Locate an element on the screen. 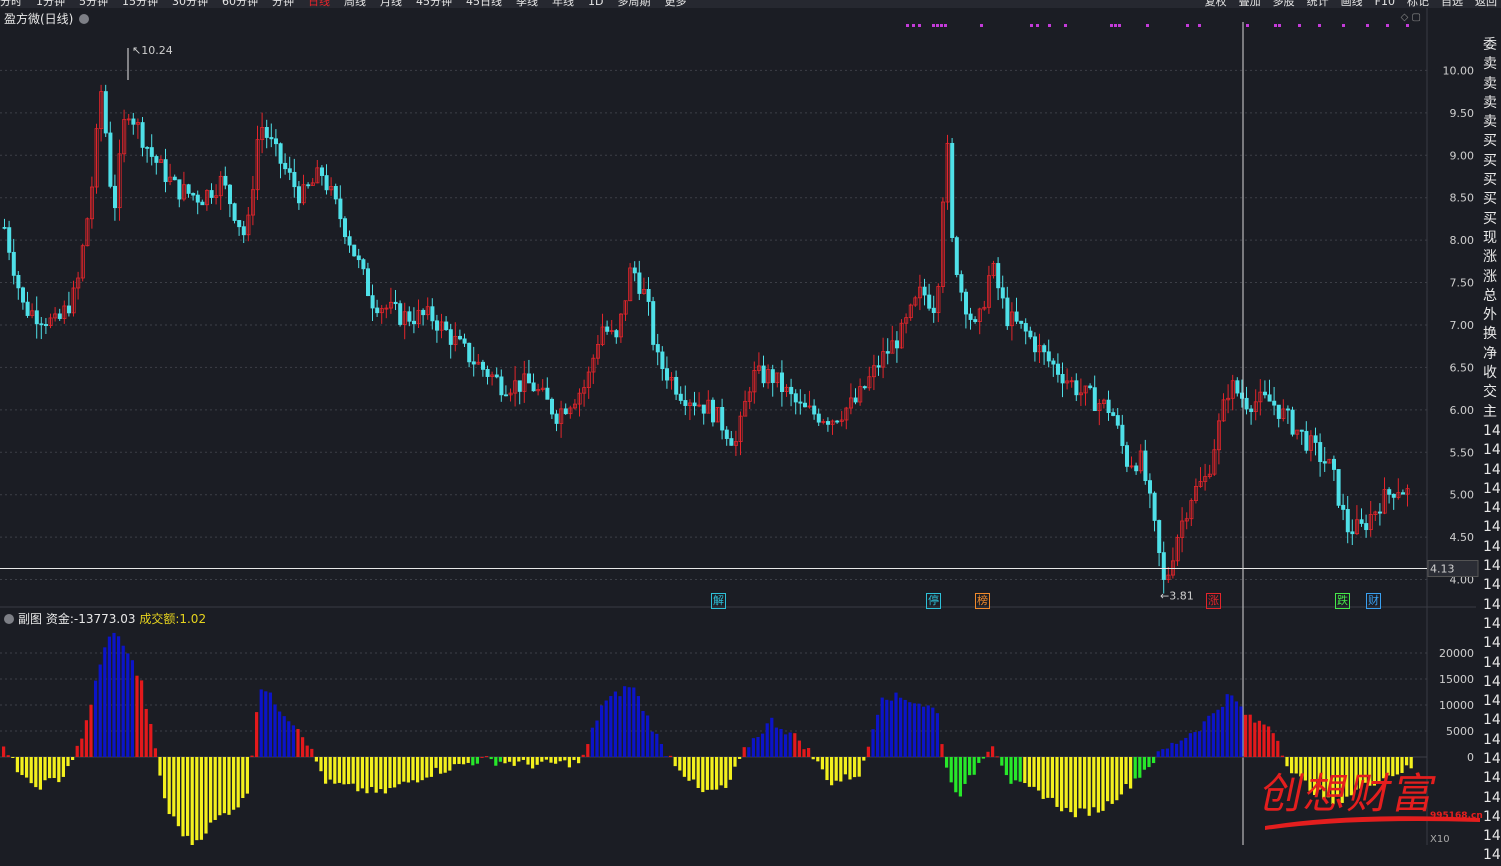 The width and height of the screenshot is (1501, 866). price-tick-label: 8.50 is located at coordinates (1462, 198).